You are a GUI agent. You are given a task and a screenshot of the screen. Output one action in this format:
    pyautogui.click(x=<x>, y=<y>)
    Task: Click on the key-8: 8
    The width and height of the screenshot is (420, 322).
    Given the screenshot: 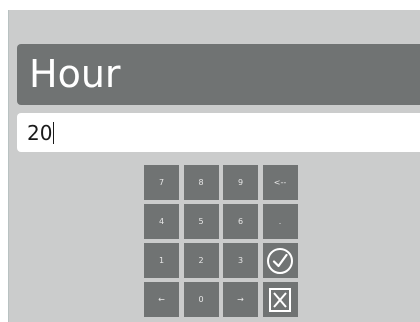 What is the action you would take?
    pyautogui.click(x=201, y=182)
    